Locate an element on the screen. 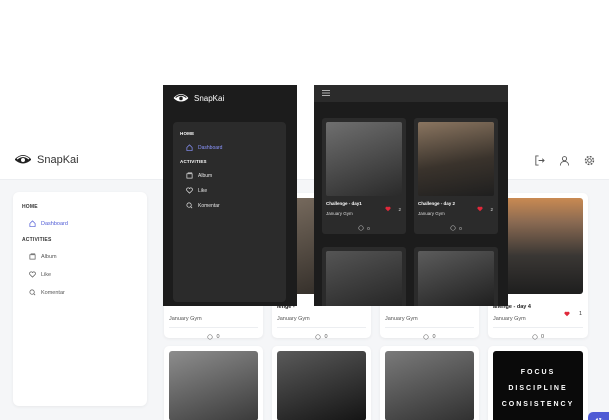 Image resolution: width=609 pixels, height=420 pixels. logout-icon is located at coordinates (539, 160).